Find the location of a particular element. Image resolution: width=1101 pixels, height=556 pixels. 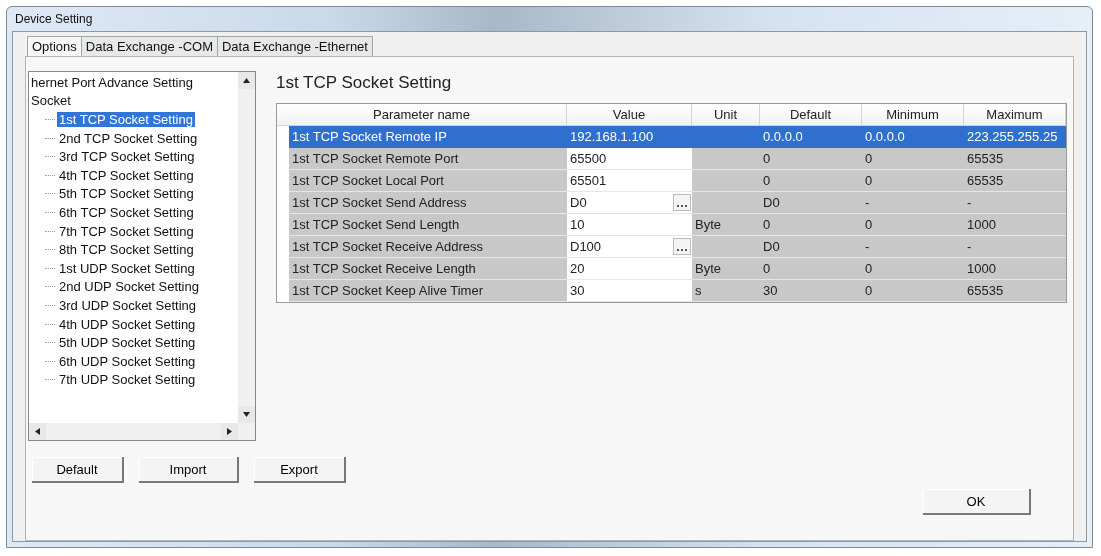

table-cell: 1st TCP Socket Send Length is located at coordinates (428, 225).